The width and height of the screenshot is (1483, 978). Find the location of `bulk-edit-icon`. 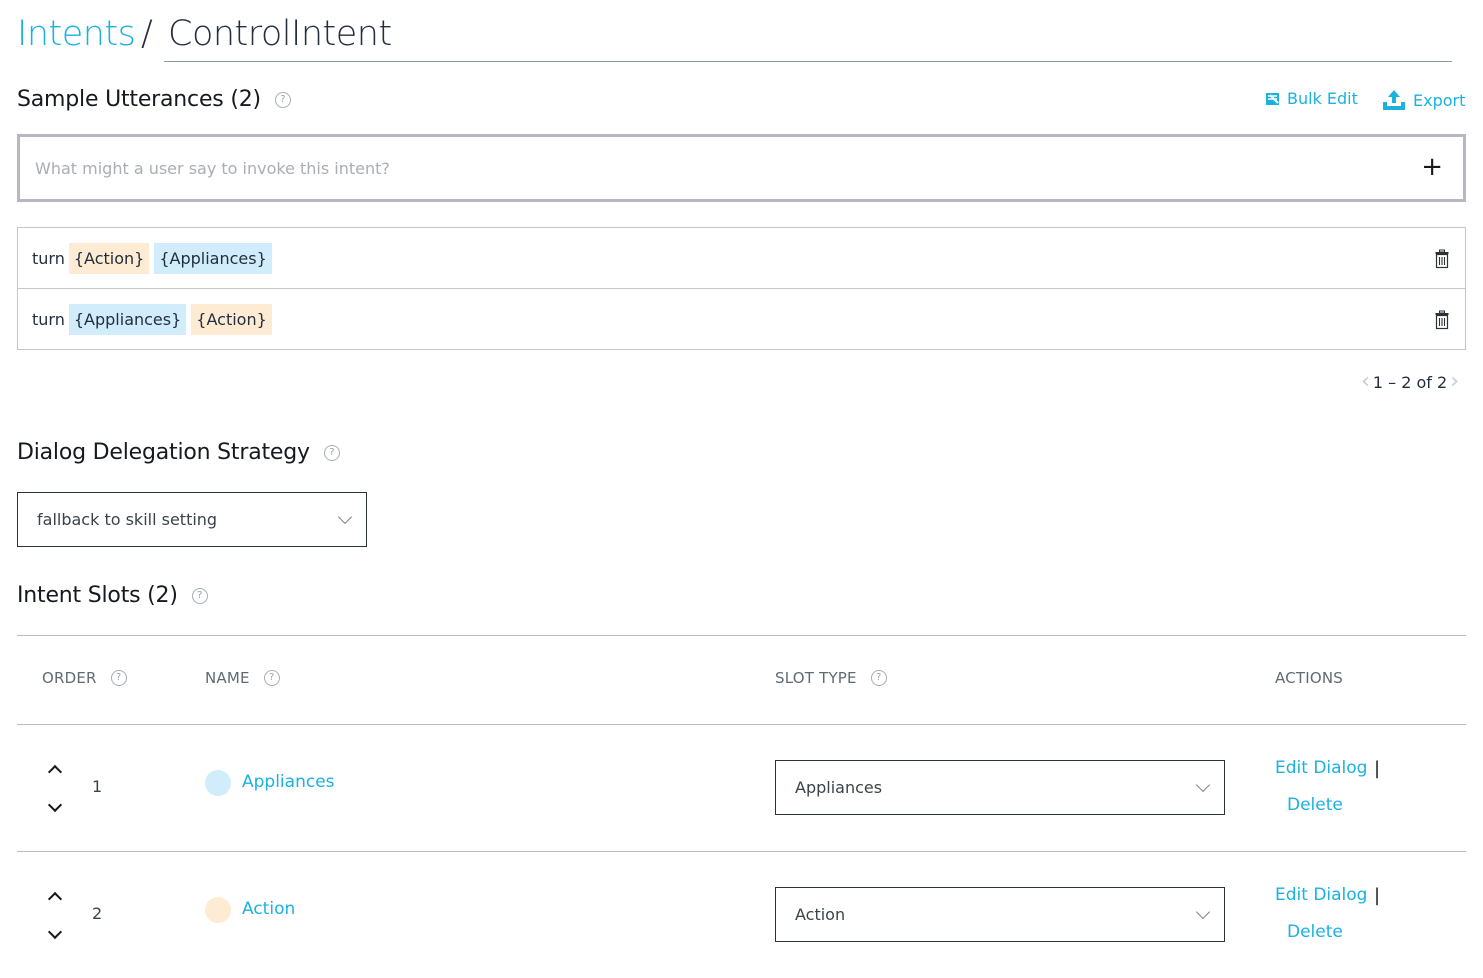

bulk-edit-icon is located at coordinates (1272, 98).